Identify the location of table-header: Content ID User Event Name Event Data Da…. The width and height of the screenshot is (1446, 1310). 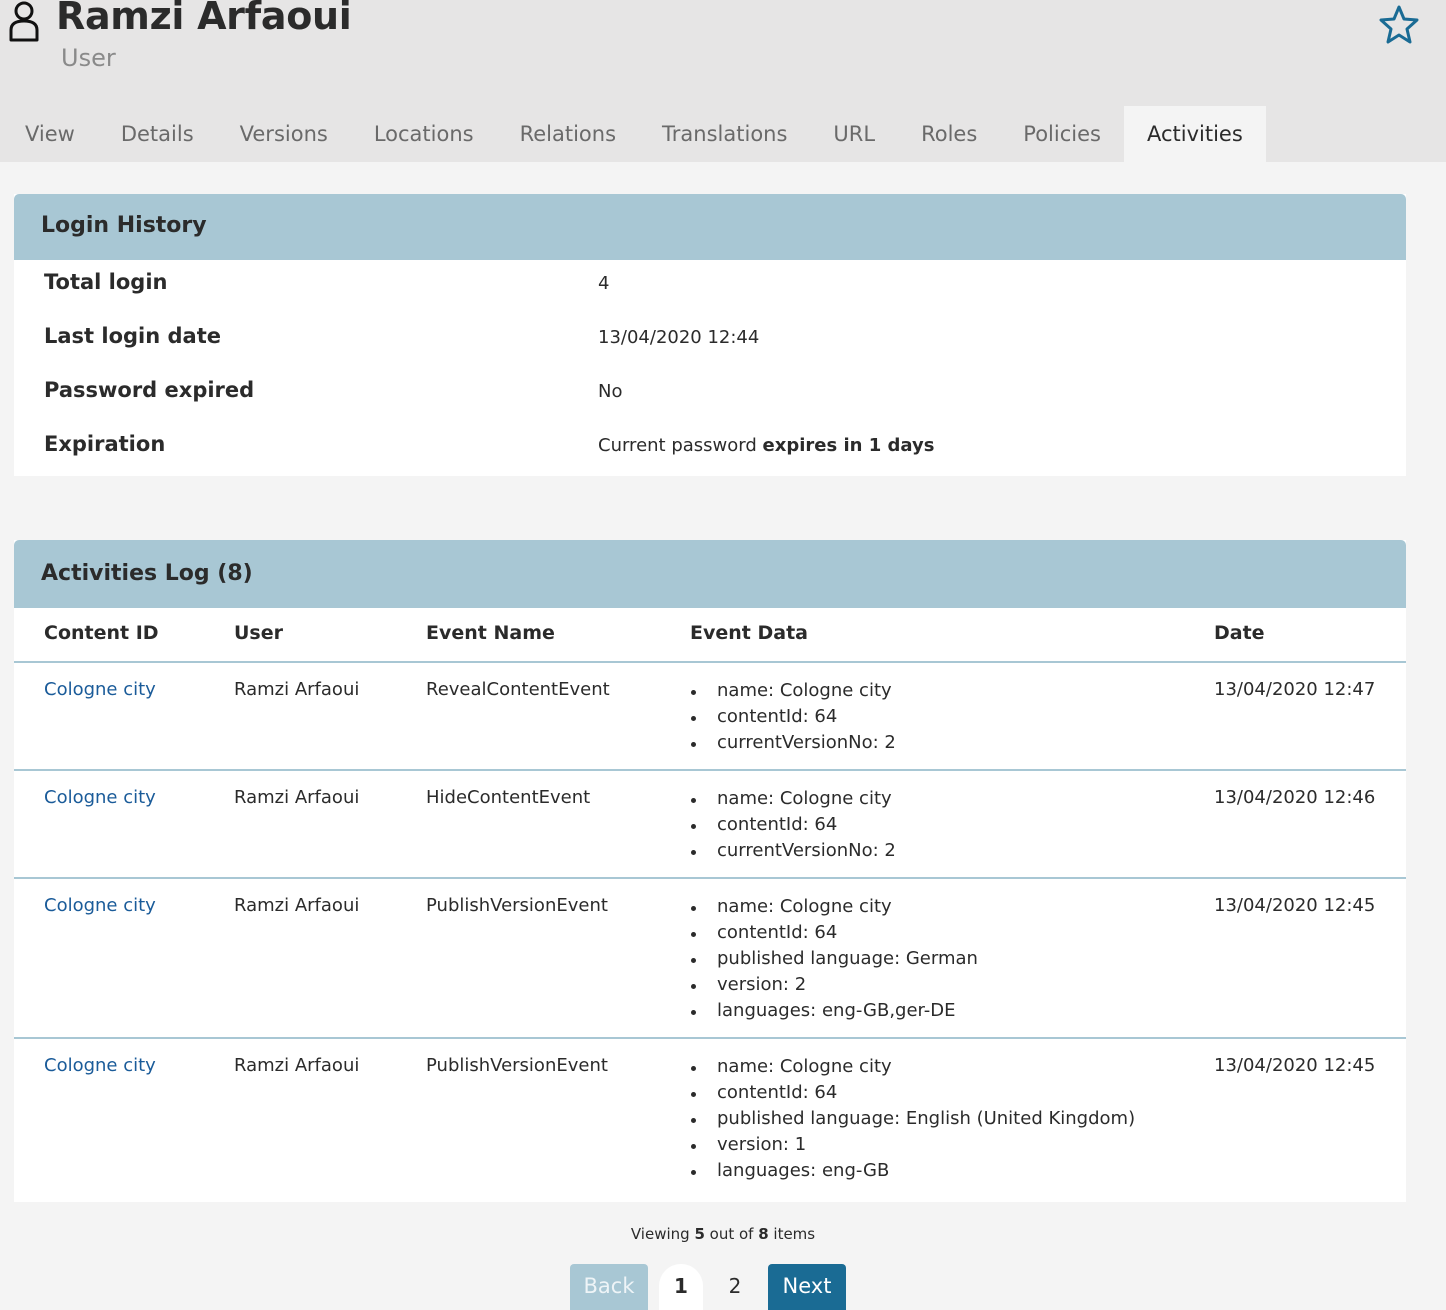
(710, 635).